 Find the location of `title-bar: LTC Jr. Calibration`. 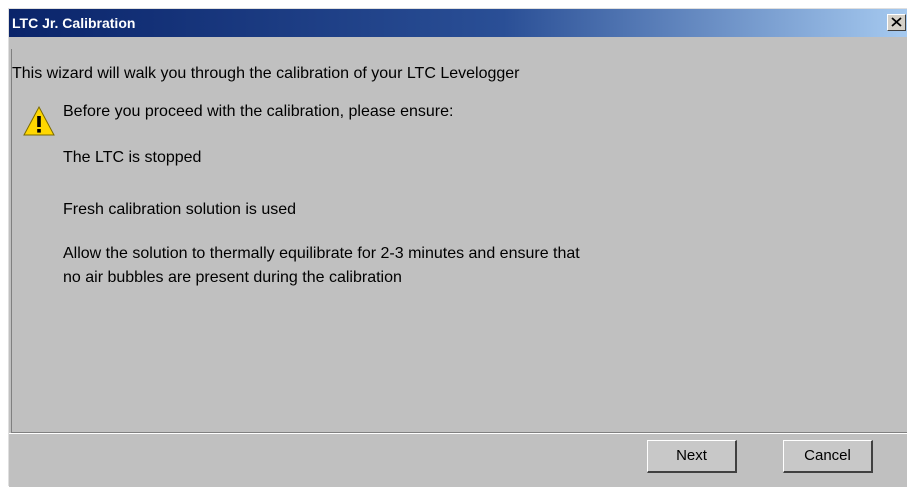

title-bar: LTC Jr. Calibration is located at coordinates (458, 23).